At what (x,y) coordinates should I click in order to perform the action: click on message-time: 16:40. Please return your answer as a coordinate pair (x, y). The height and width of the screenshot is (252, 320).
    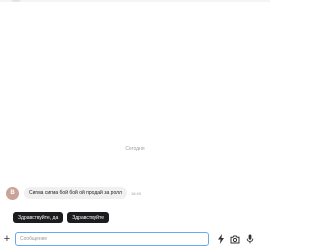
    Looking at the image, I should click on (135, 193).